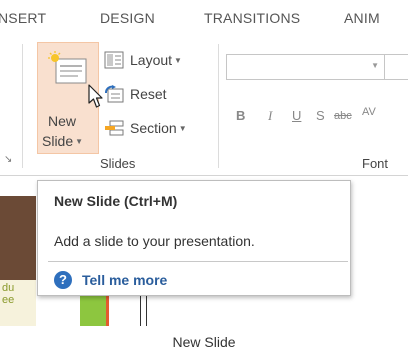 This screenshot has width=408, height=356. I want to click on strikethrough-button: abc, so click(343, 116).